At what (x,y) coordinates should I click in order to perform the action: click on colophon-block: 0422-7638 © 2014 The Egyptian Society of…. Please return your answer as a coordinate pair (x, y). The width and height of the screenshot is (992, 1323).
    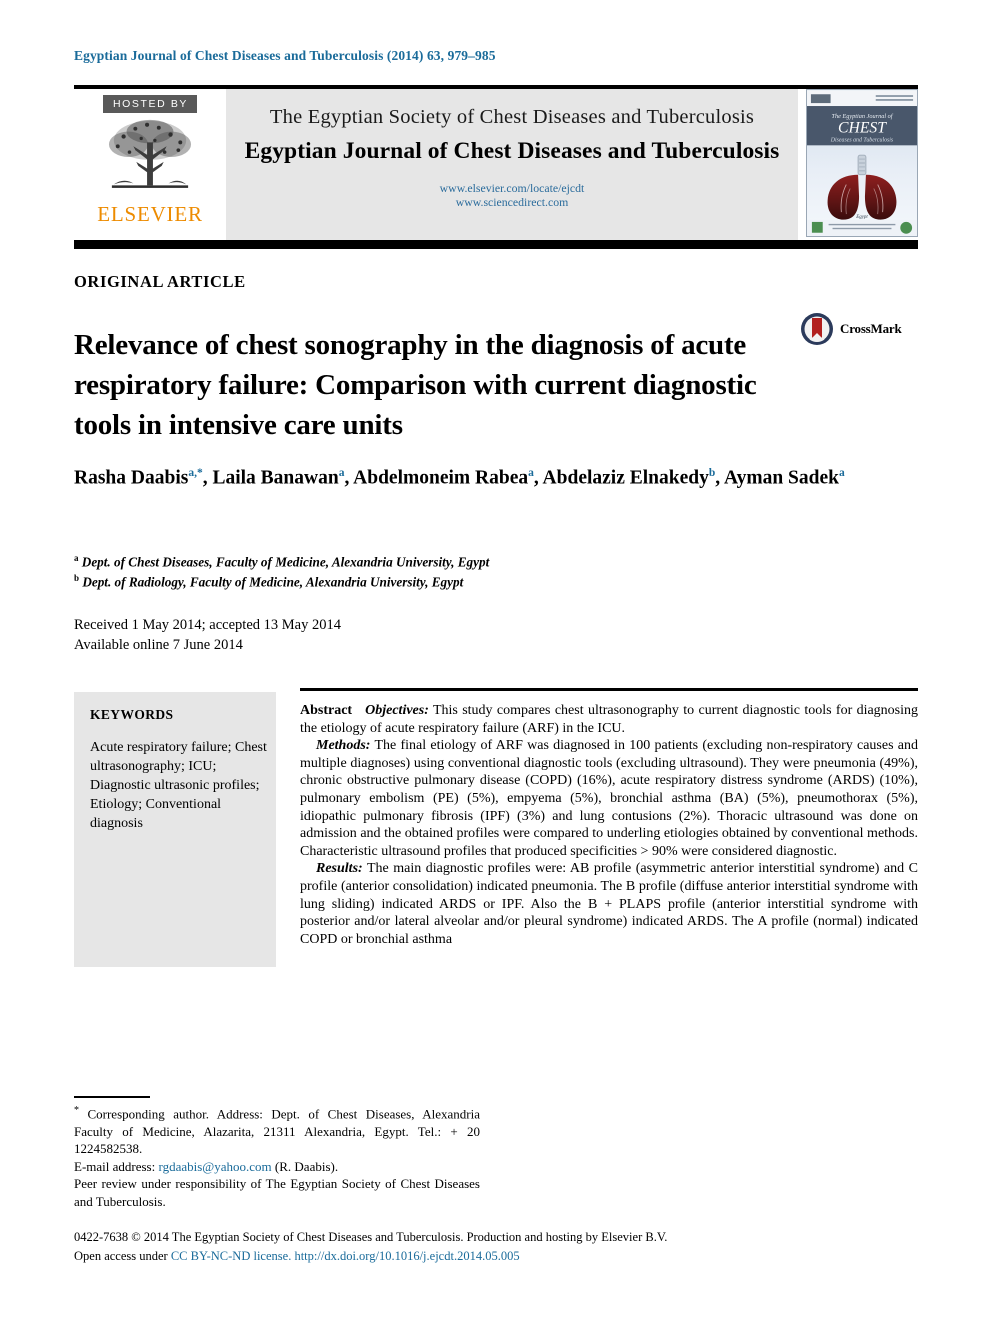
    Looking at the image, I should click on (504, 1247).